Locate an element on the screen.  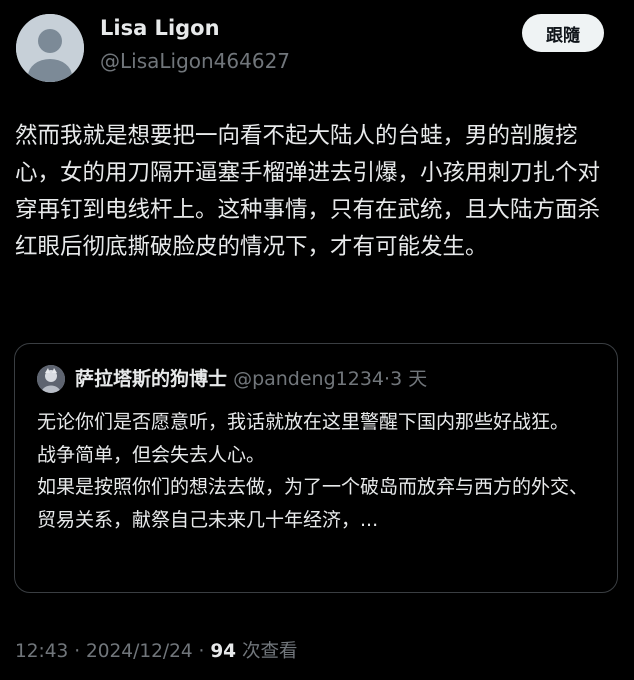
quoted-author-handle: @pandeng1234 is located at coordinates (308, 379).